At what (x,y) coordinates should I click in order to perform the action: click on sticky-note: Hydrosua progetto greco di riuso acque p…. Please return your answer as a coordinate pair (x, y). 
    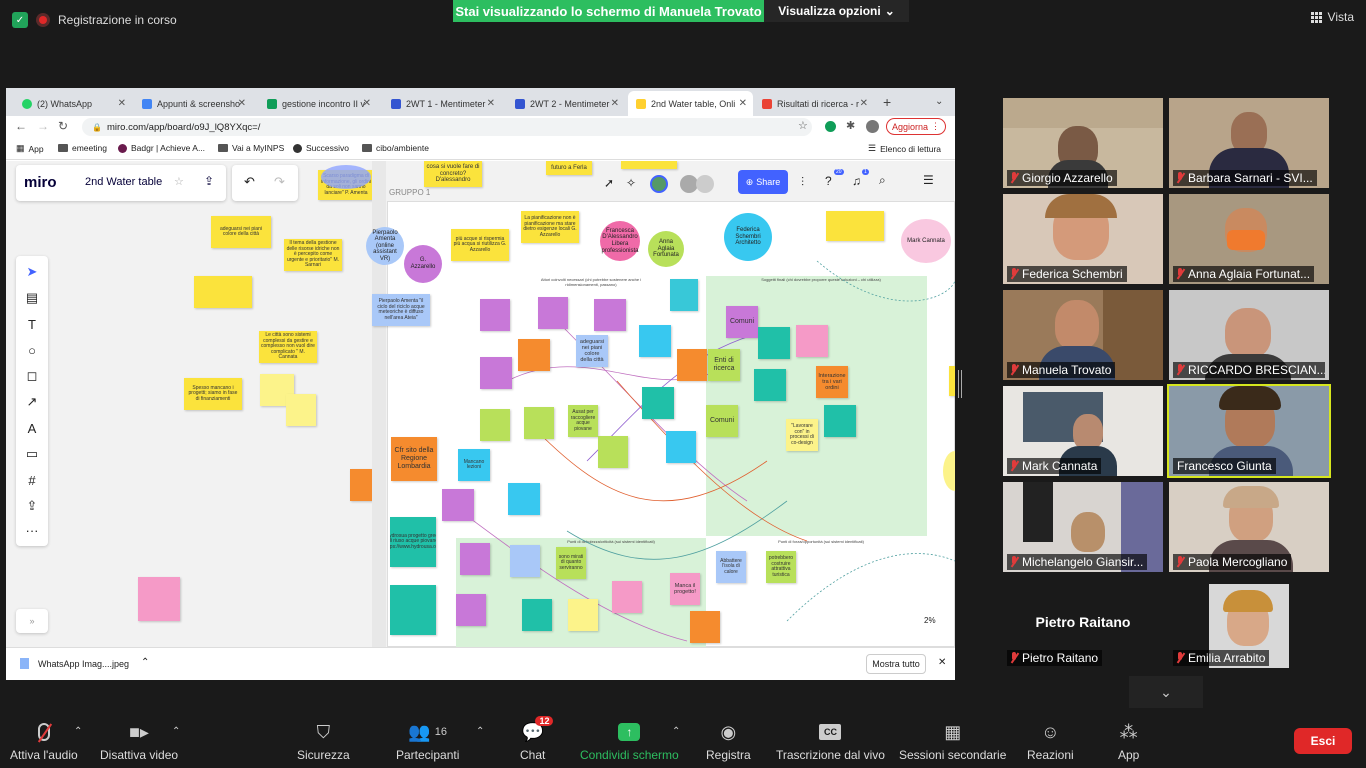
    Looking at the image, I should click on (413, 542).